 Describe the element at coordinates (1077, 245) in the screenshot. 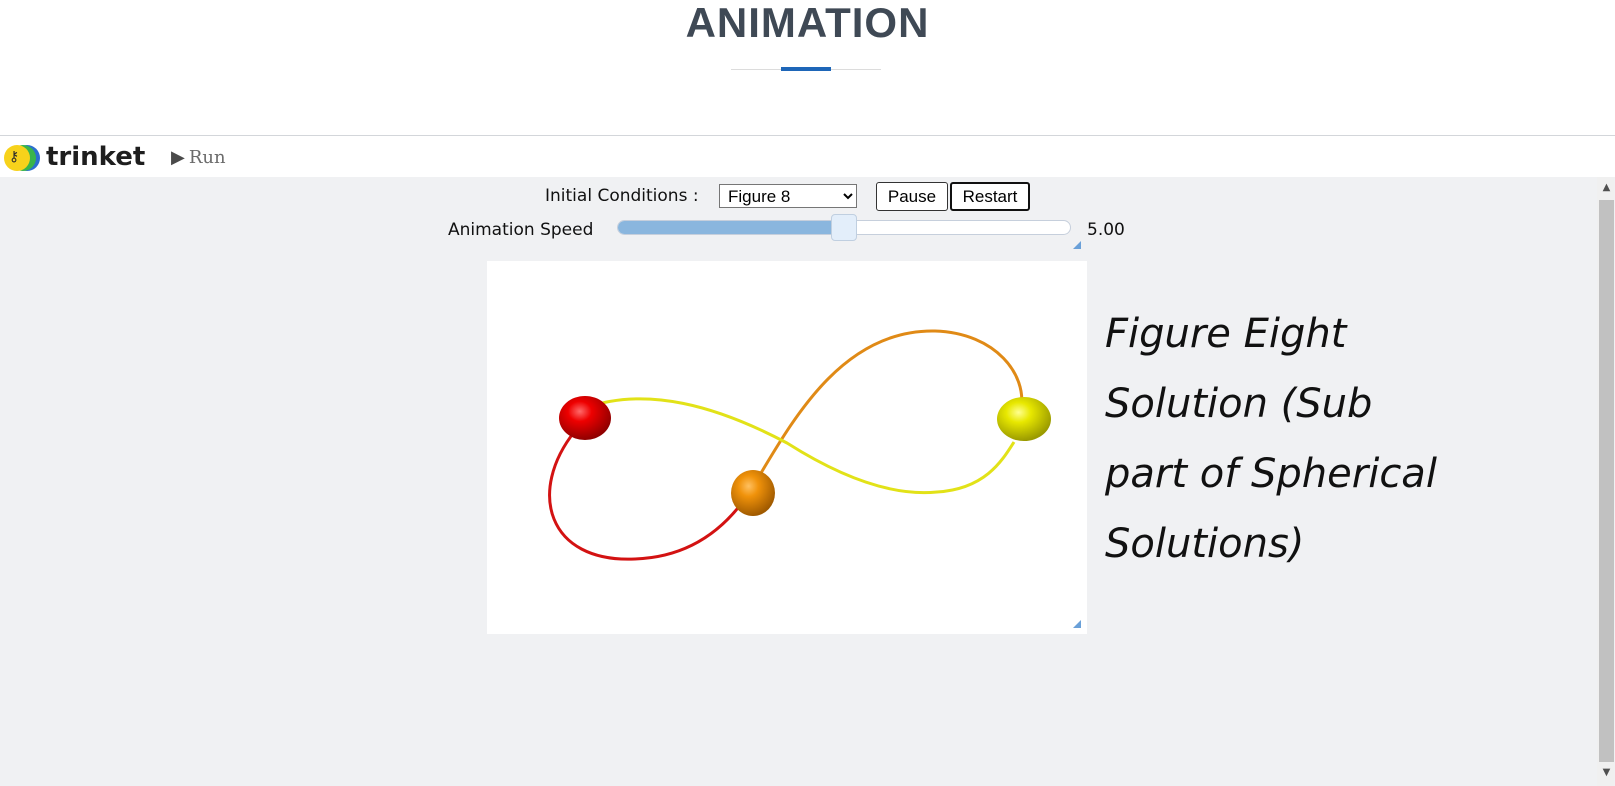

I see `resize-grip-icon` at that location.